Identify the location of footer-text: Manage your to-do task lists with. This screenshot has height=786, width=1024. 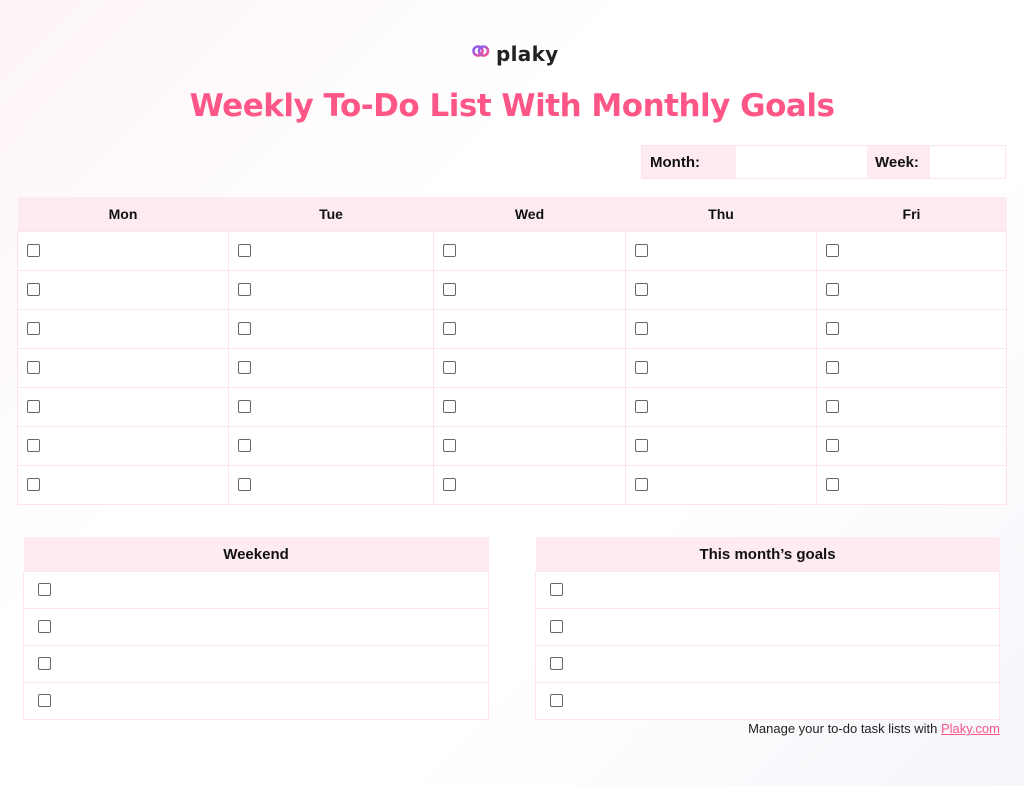
(844, 728).